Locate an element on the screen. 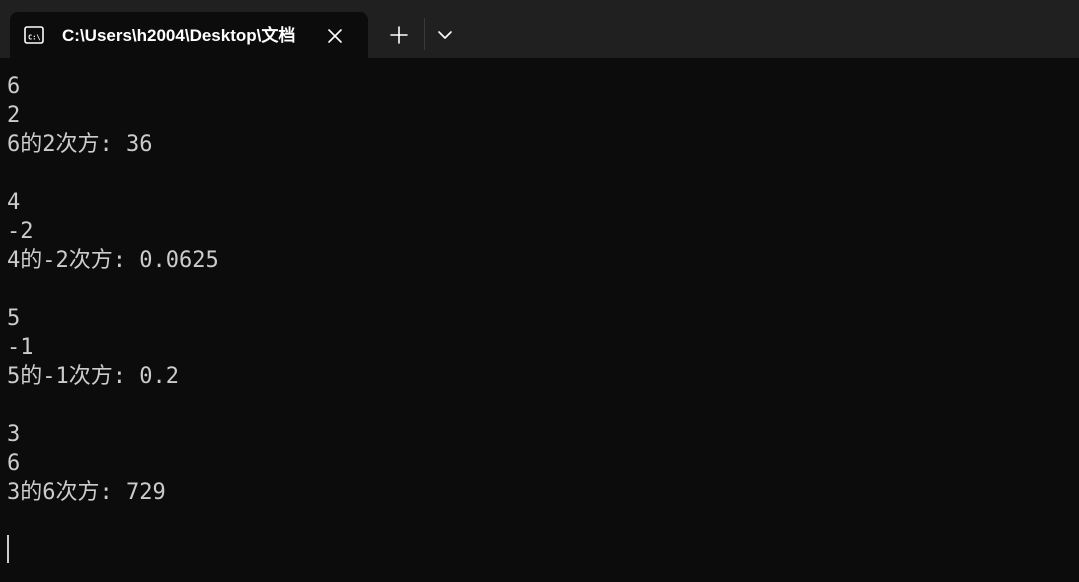  title-bar: C:\ C:\Users\h2004\Desktop\文档 is located at coordinates (539, 29).